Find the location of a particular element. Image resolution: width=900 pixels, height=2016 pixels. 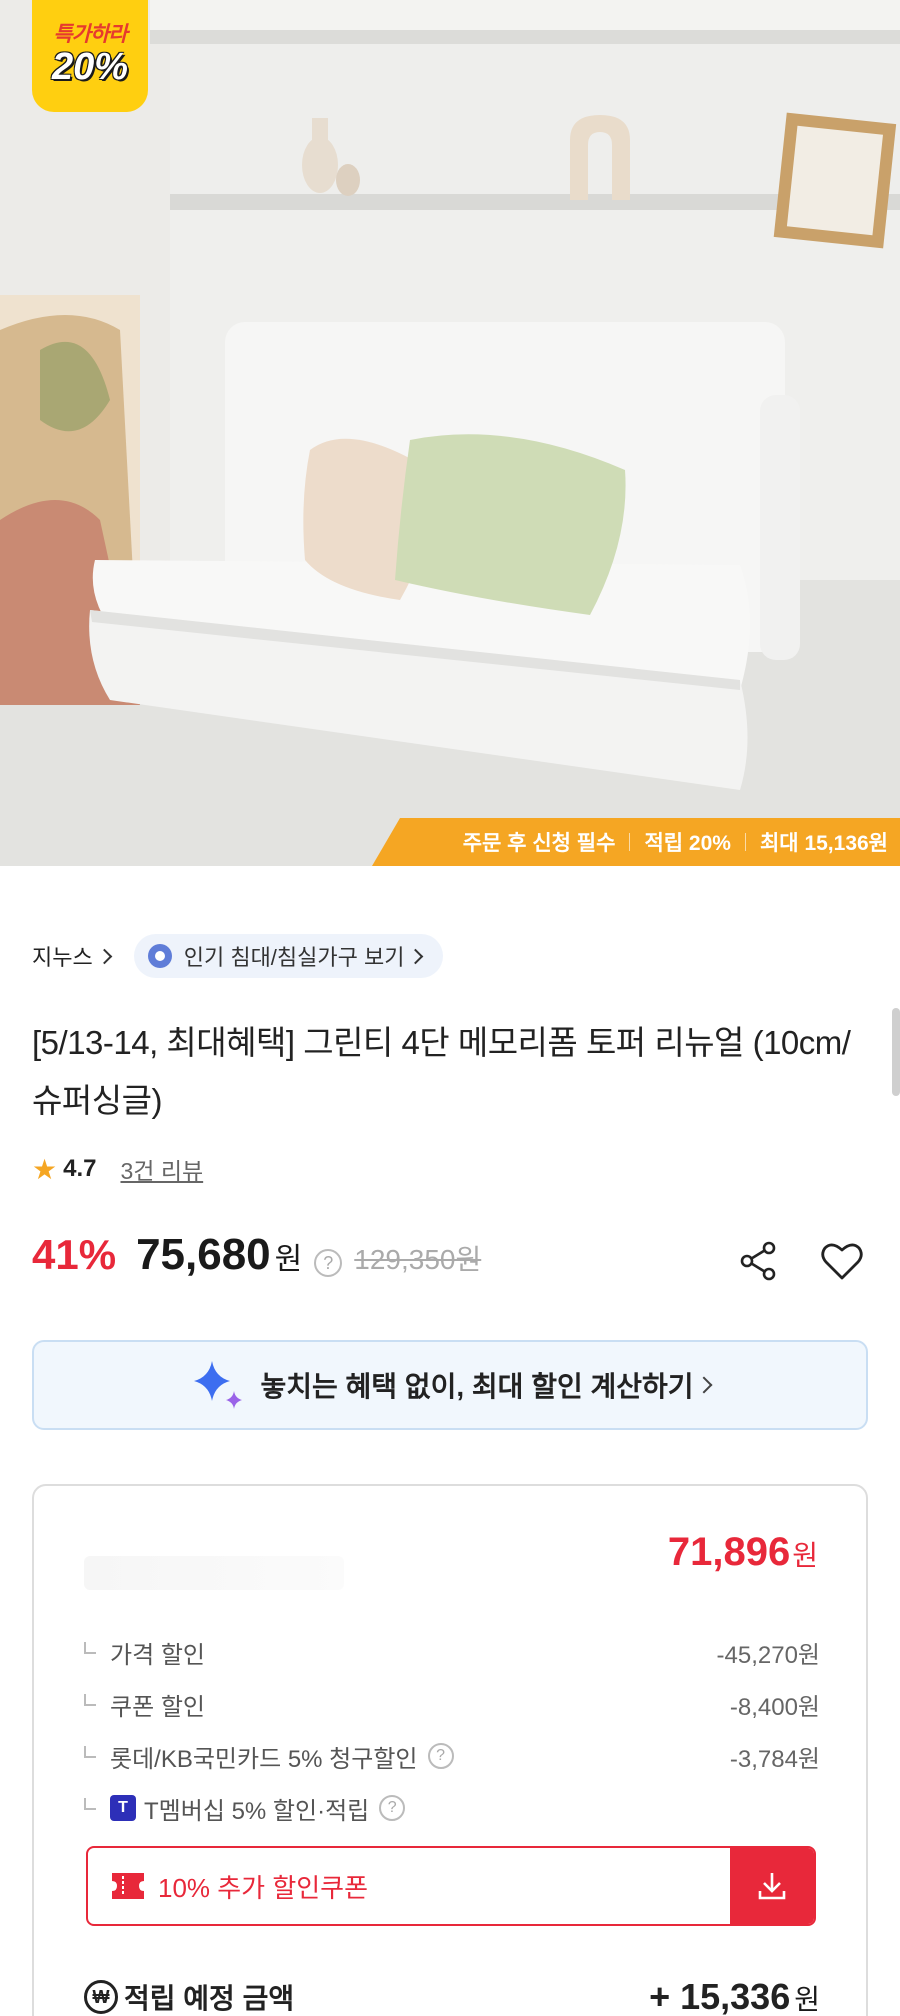

breakdown-label: 쿠폰 할인 is located at coordinates (157, 1707).